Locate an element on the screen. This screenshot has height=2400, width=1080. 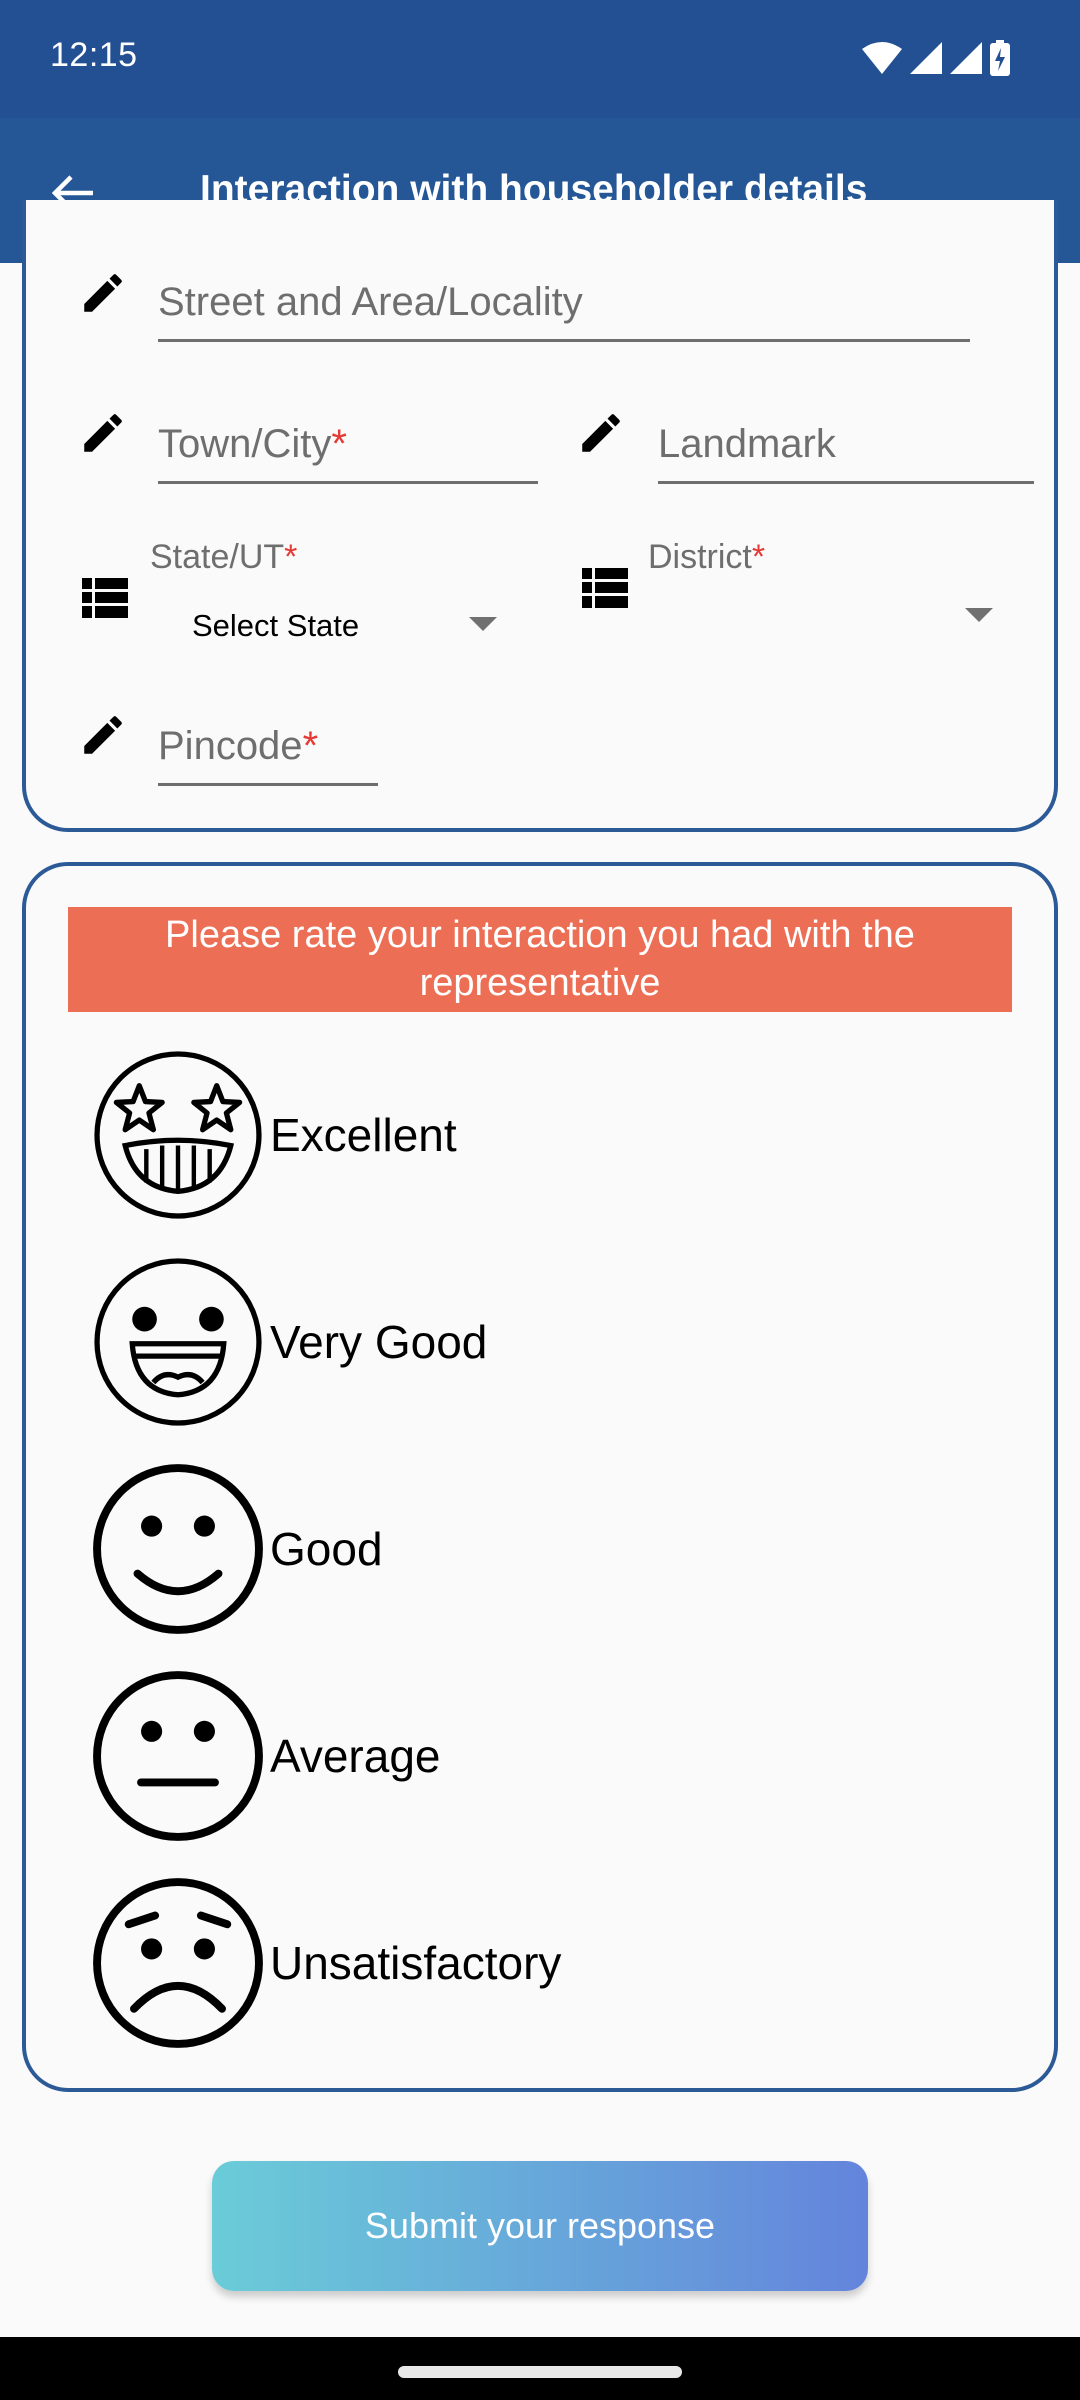
state-label: State/UT* is located at coordinates (224, 557).